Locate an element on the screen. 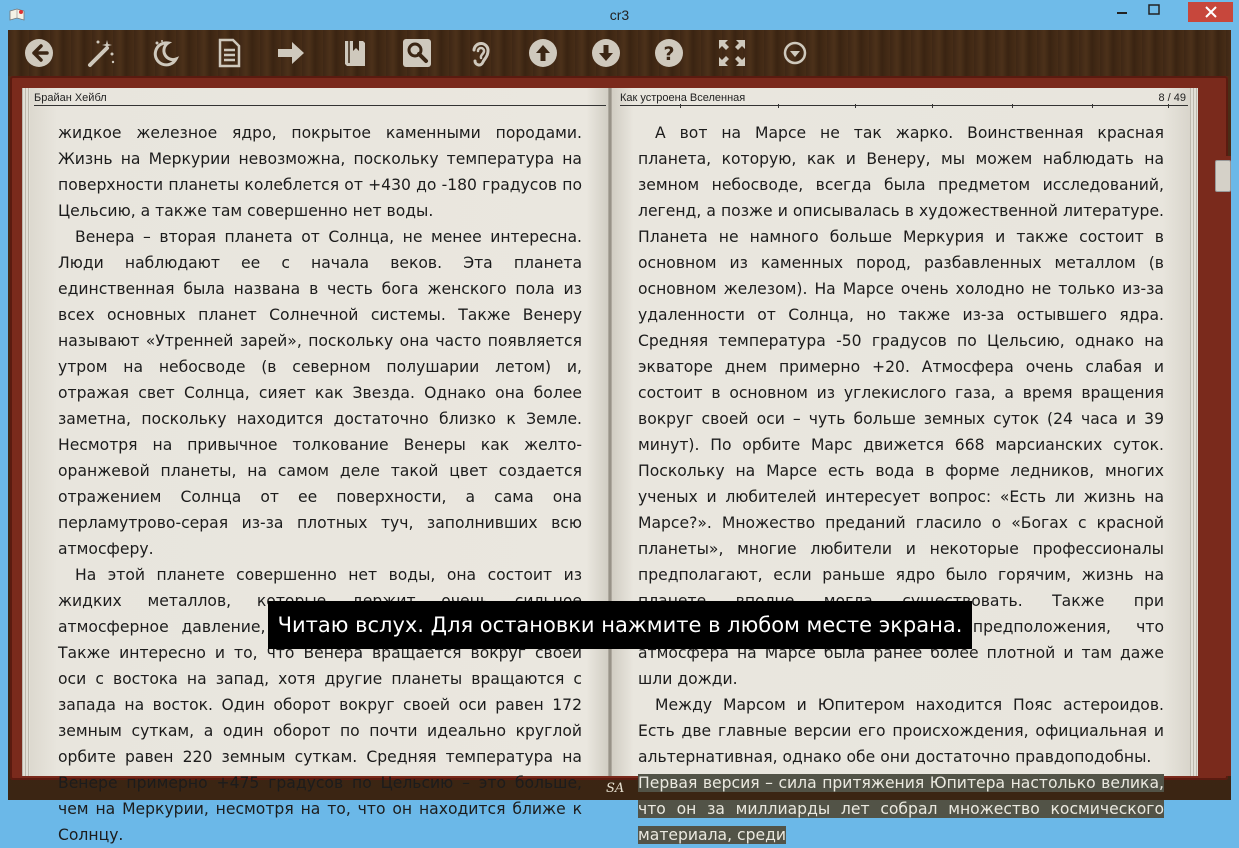 This screenshot has height=848, width=1239. help-icon: ? is located at coordinates (669, 53).